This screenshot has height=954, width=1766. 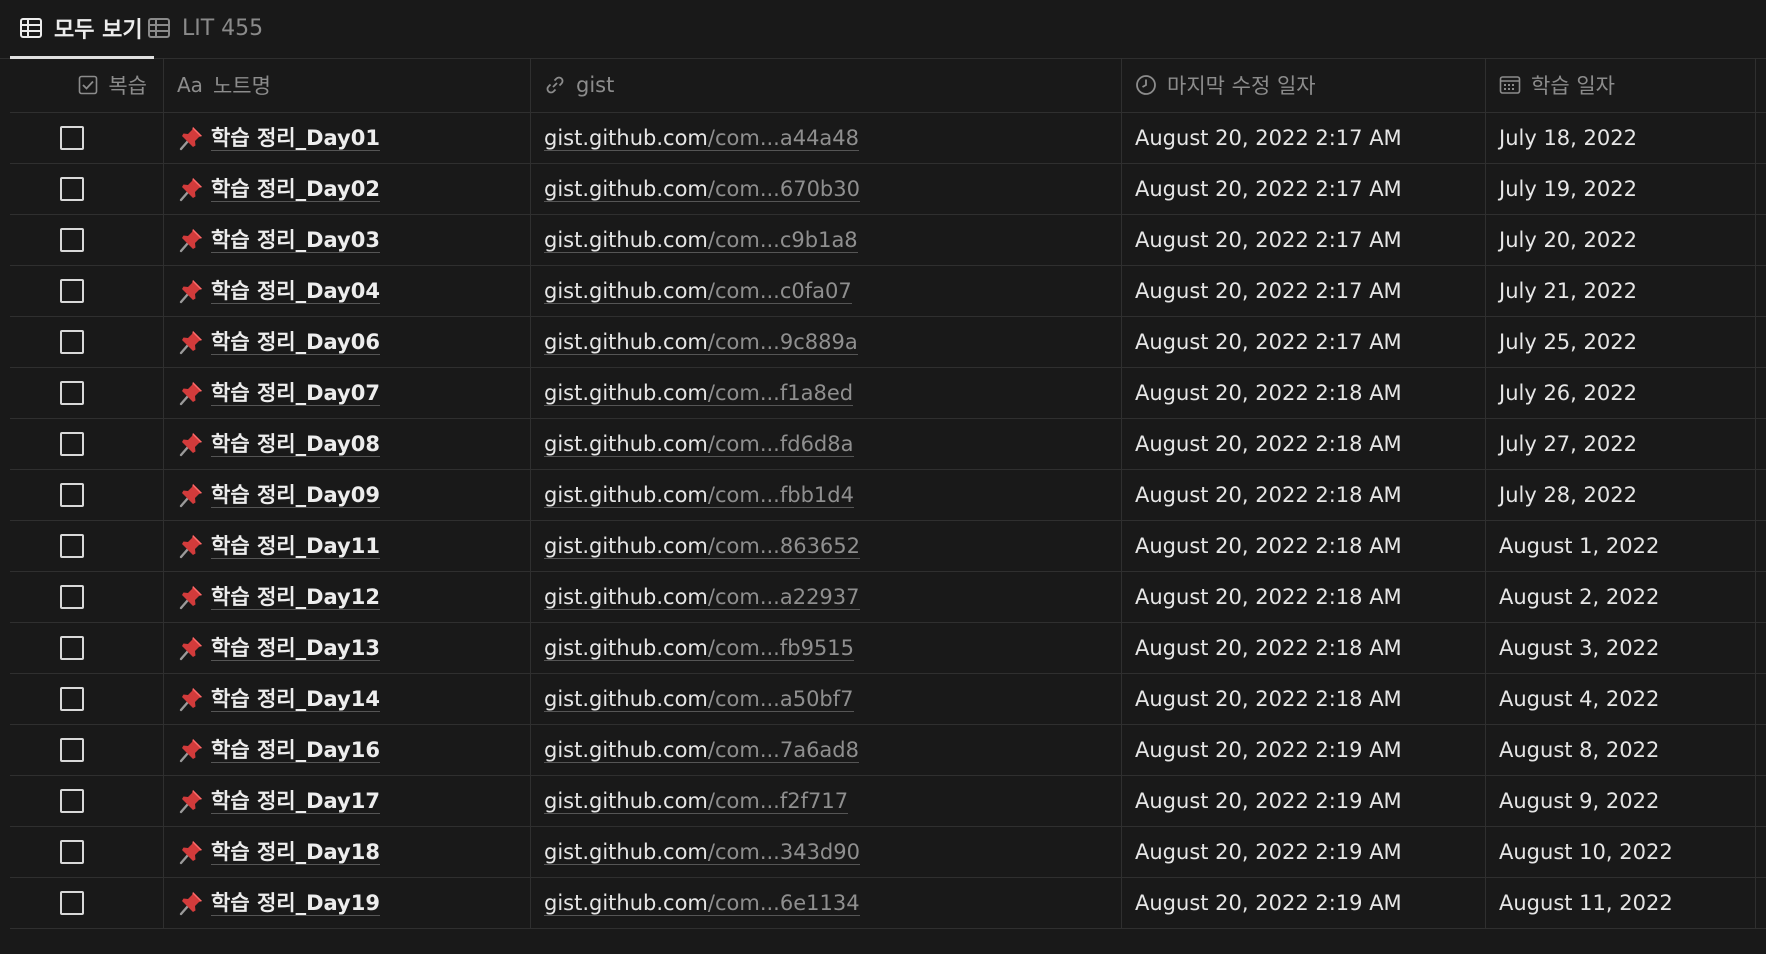 What do you see at coordinates (702, 138) in the screenshot?
I see `gist-link: gist.github.com/com...a44a48` at bounding box center [702, 138].